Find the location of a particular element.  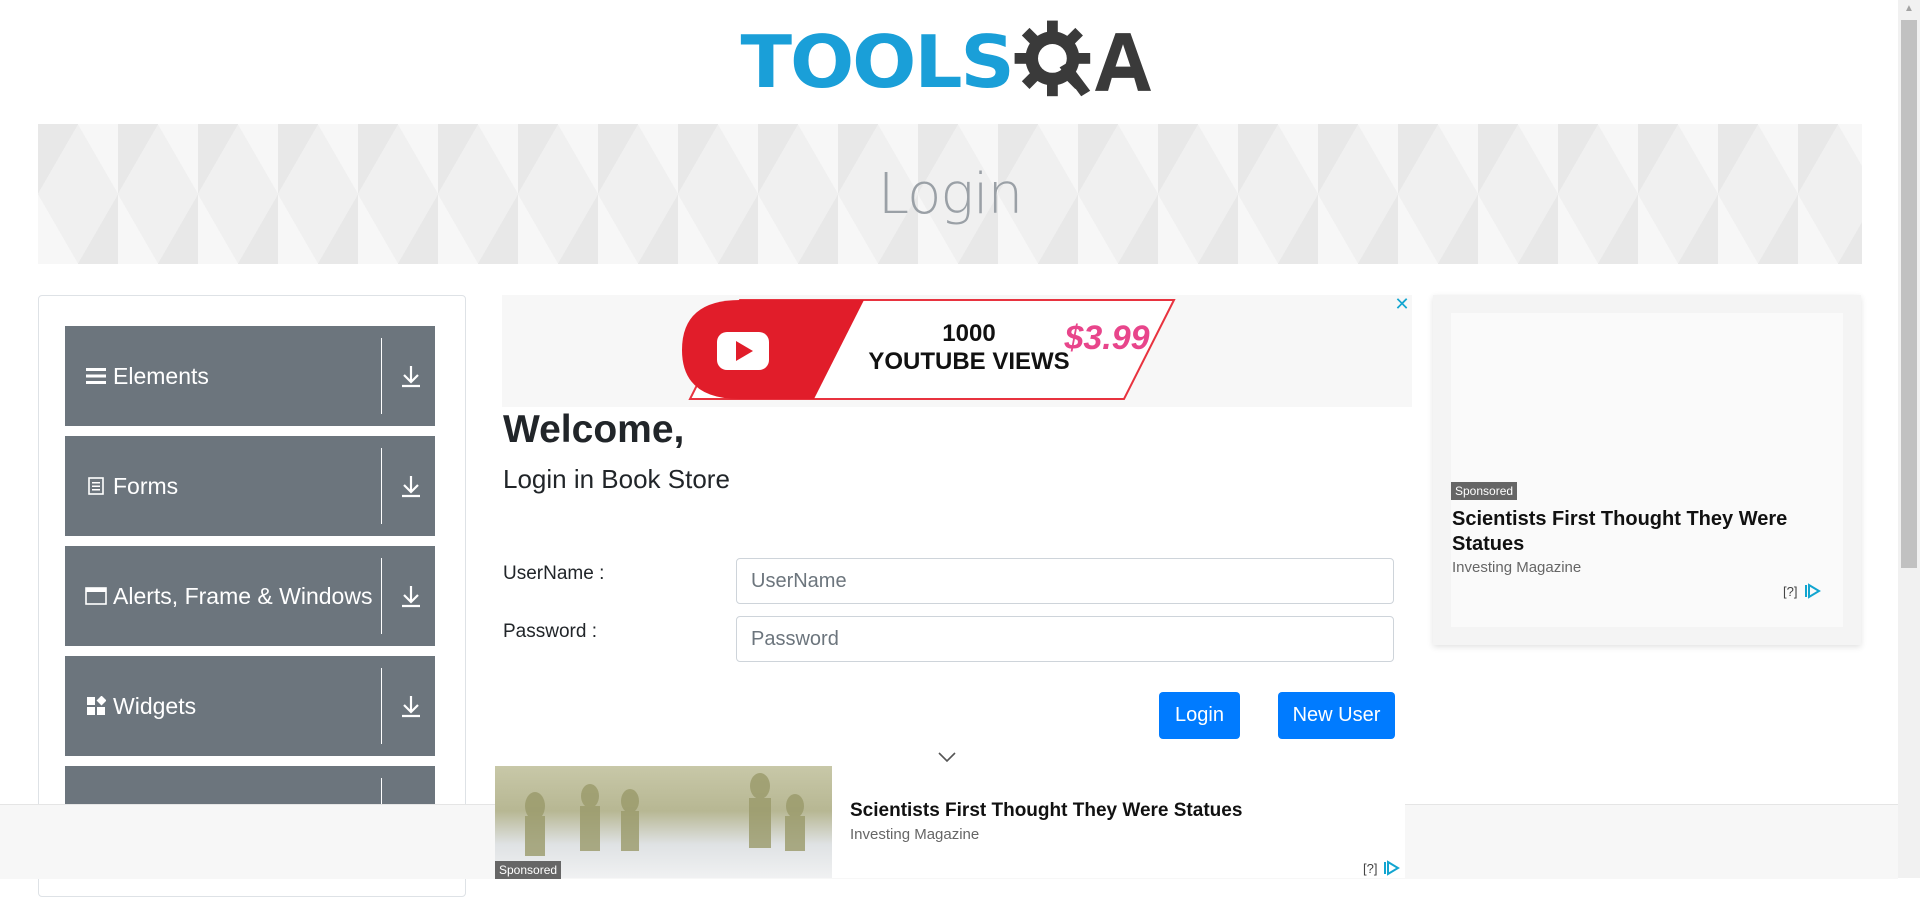

close-icon: ✕ is located at coordinates (1402, 304).